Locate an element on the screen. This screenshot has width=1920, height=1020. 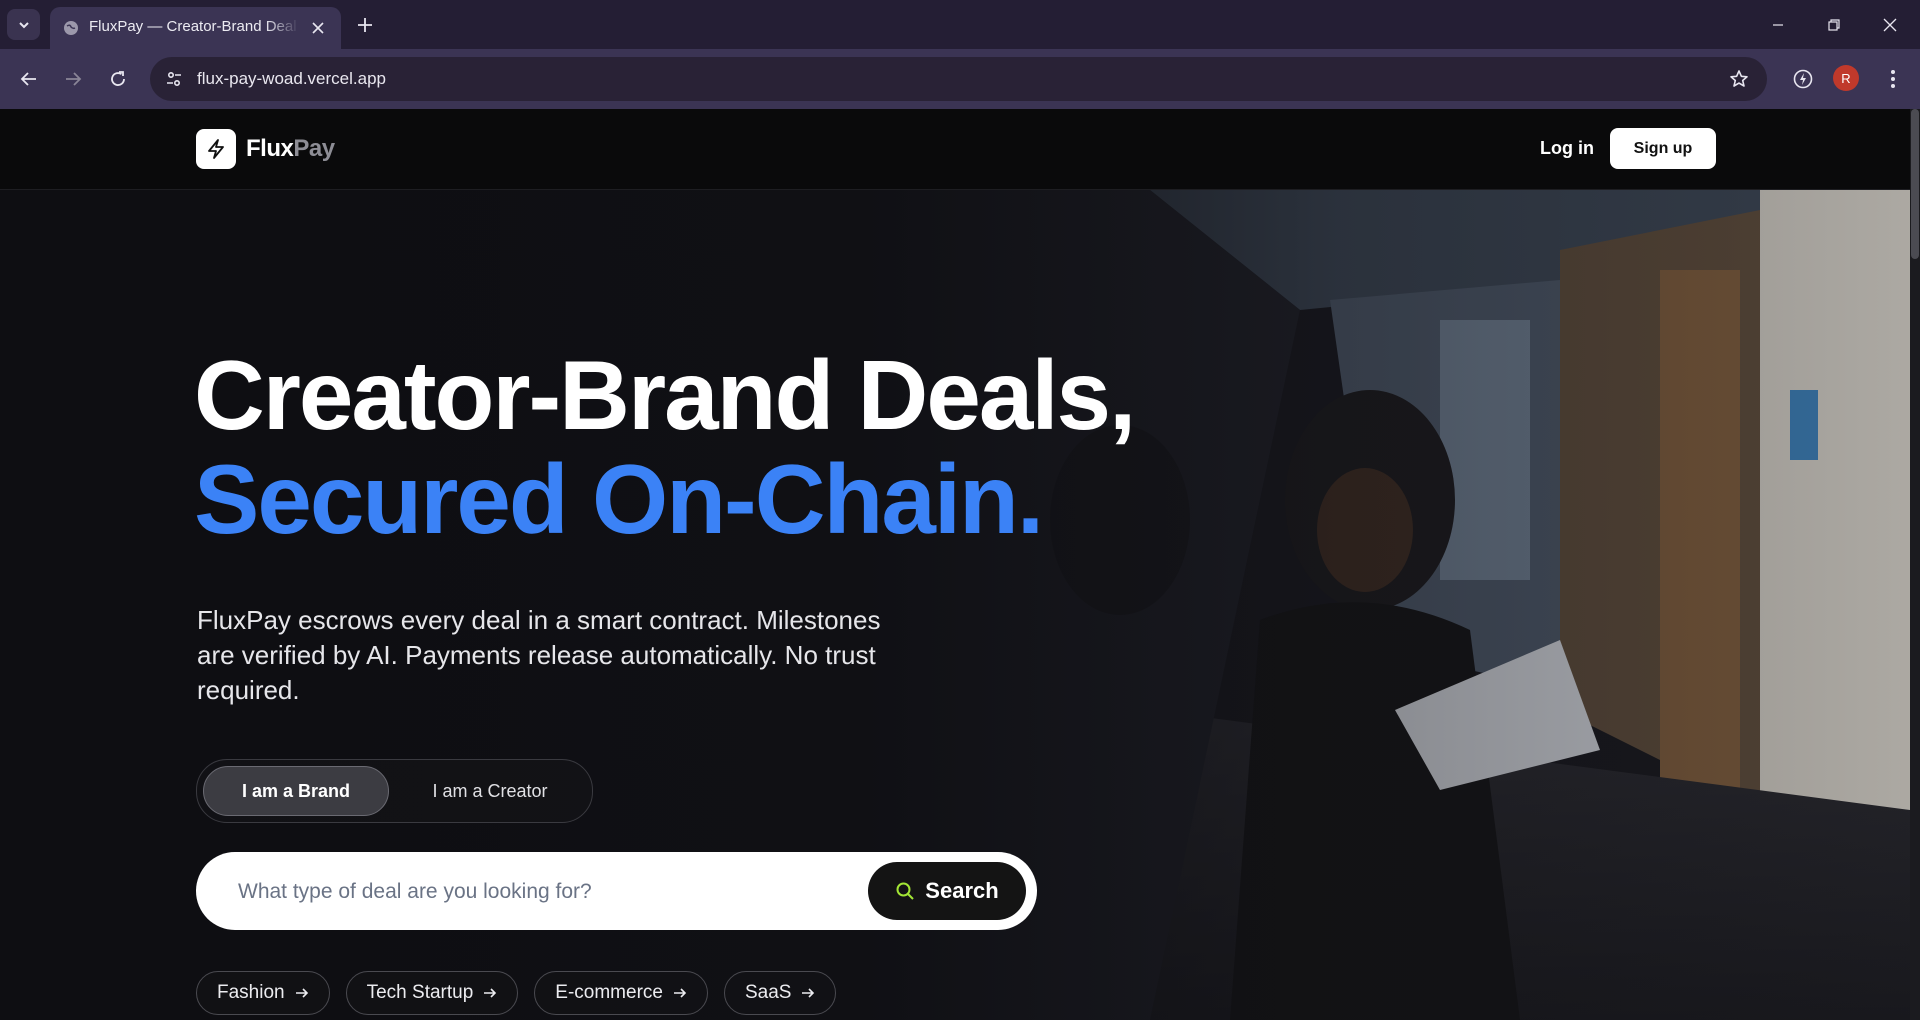
chevron-down-icon is located at coordinates (23, 24).